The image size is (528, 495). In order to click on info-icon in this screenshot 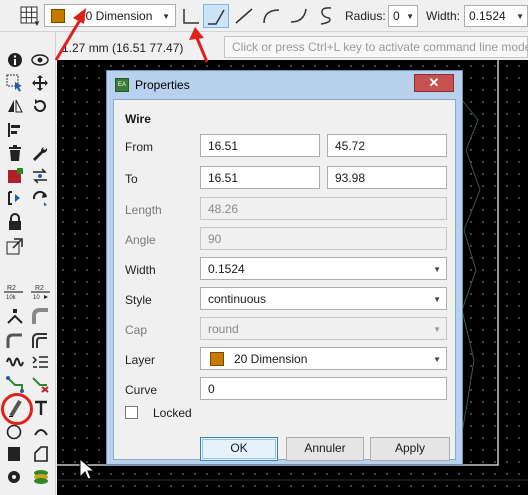, I will do `click(15, 60)`.